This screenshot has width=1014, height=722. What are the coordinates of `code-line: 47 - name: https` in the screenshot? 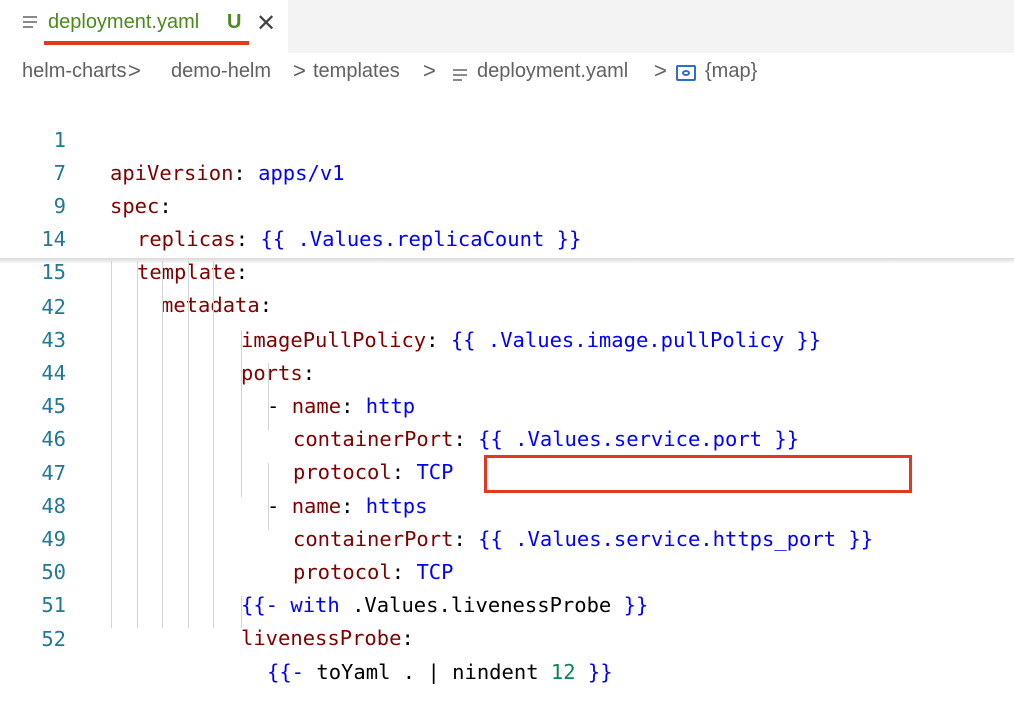 It's located at (507, 471).